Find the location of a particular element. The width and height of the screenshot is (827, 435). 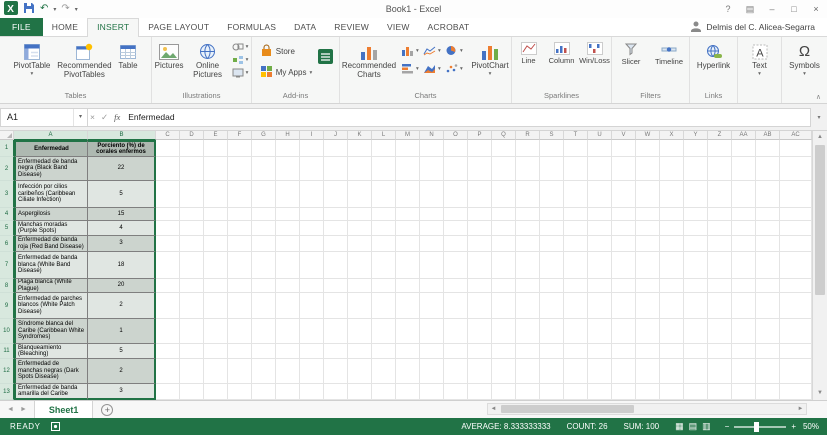

cell-AB13 is located at coordinates (768, 392).